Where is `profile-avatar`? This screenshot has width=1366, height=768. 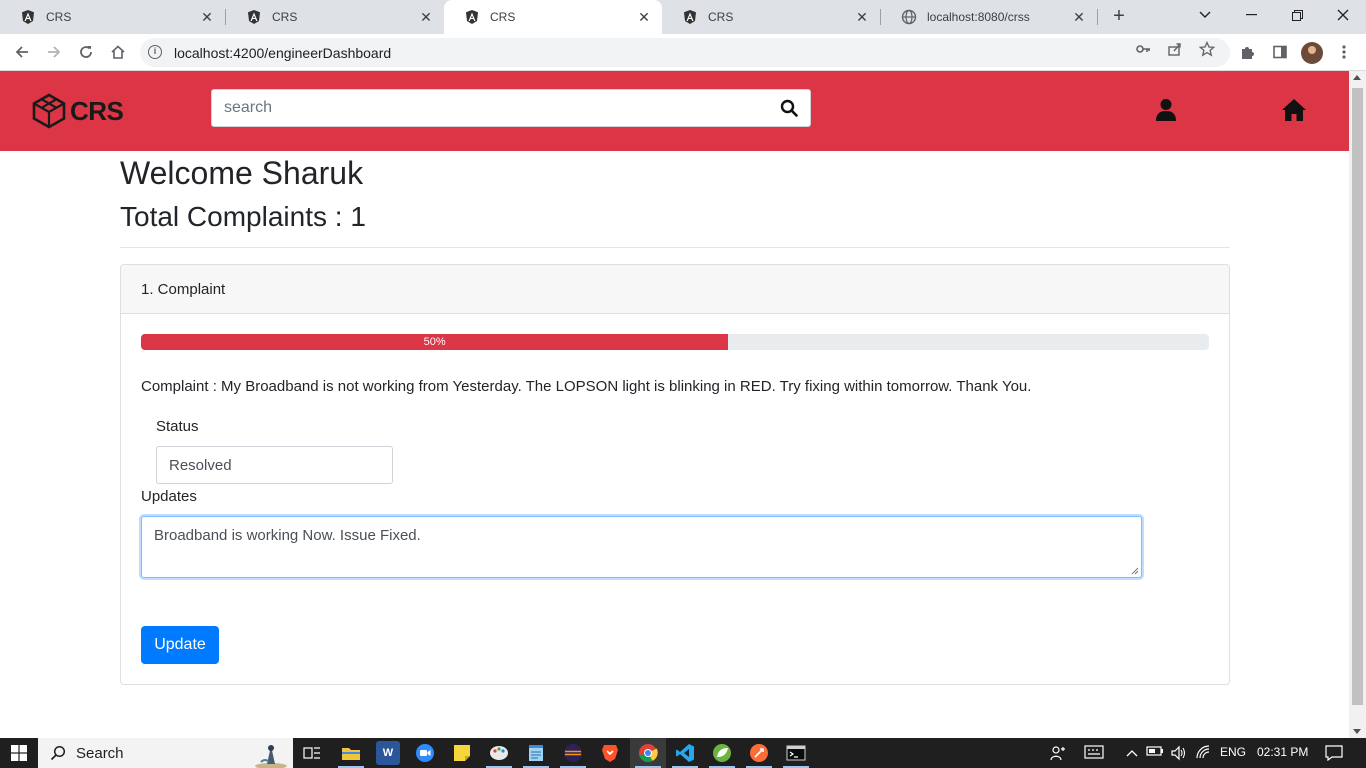
profile-avatar is located at coordinates (1312, 53).